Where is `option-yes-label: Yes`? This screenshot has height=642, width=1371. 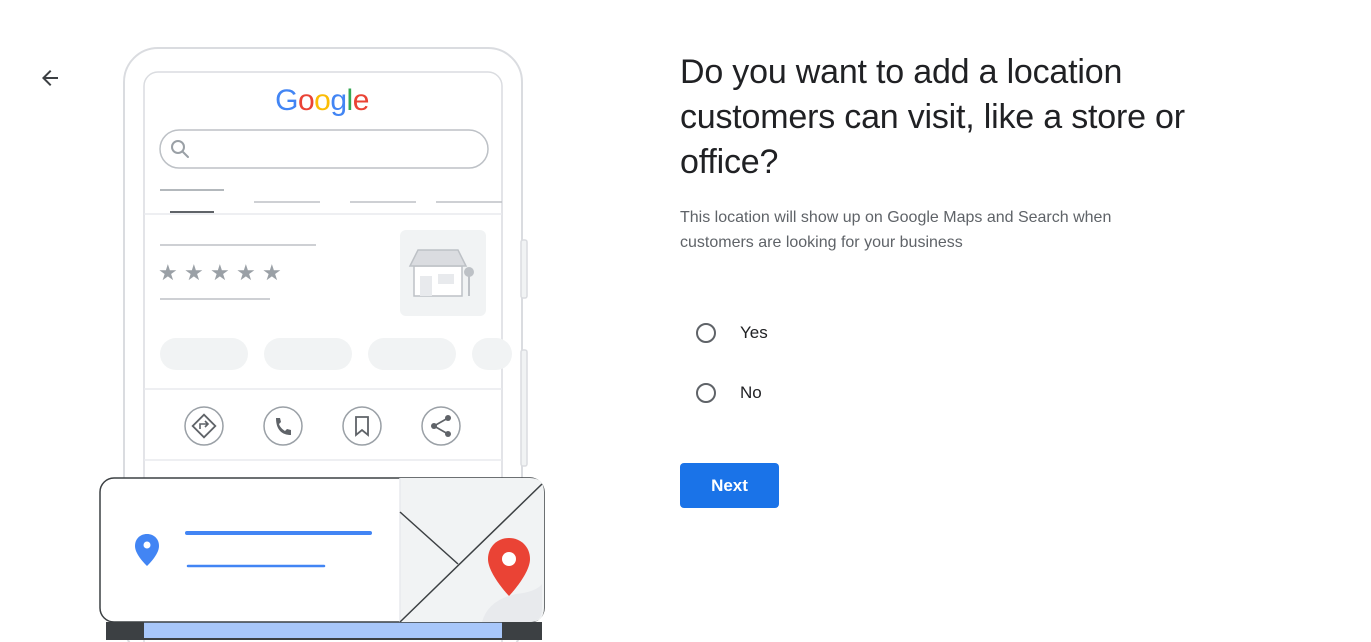 option-yes-label: Yes is located at coordinates (754, 332).